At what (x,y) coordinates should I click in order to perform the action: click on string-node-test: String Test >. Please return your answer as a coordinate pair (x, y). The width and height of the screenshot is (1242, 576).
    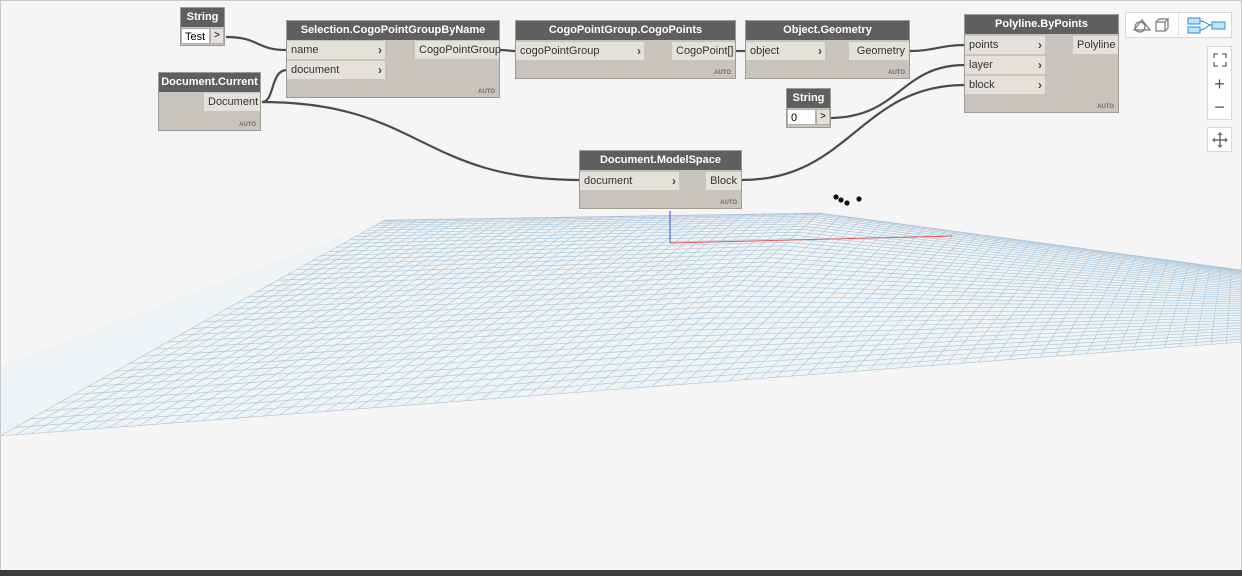
    Looking at the image, I should click on (202, 26).